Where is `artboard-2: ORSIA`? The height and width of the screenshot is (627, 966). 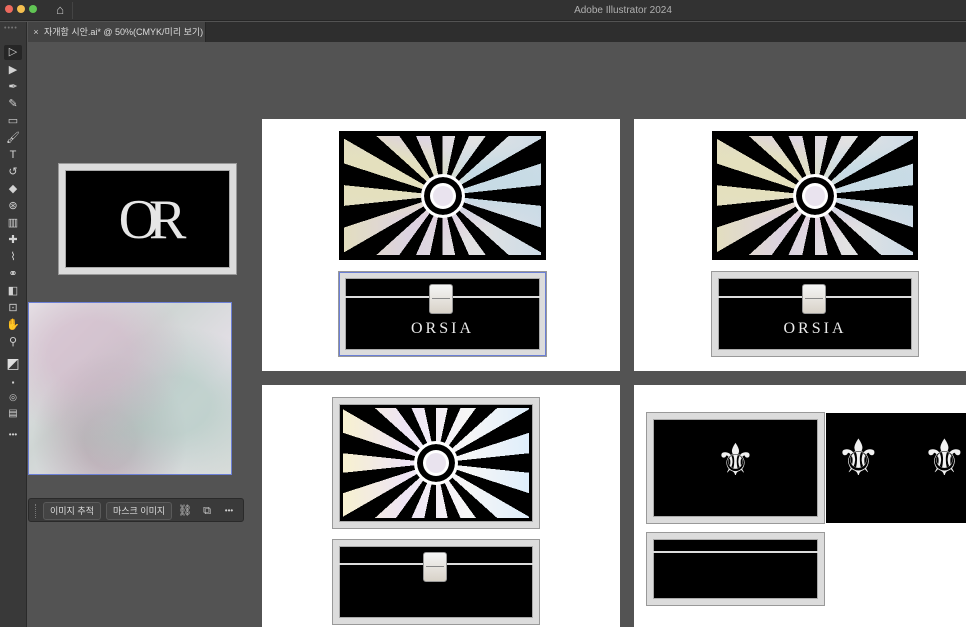 artboard-2: ORSIA is located at coordinates (800, 245).